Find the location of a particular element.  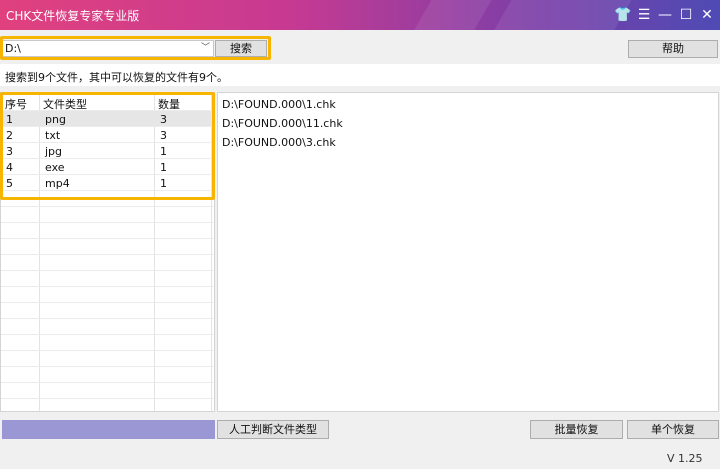

title-decoration is located at coordinates (450, 15).